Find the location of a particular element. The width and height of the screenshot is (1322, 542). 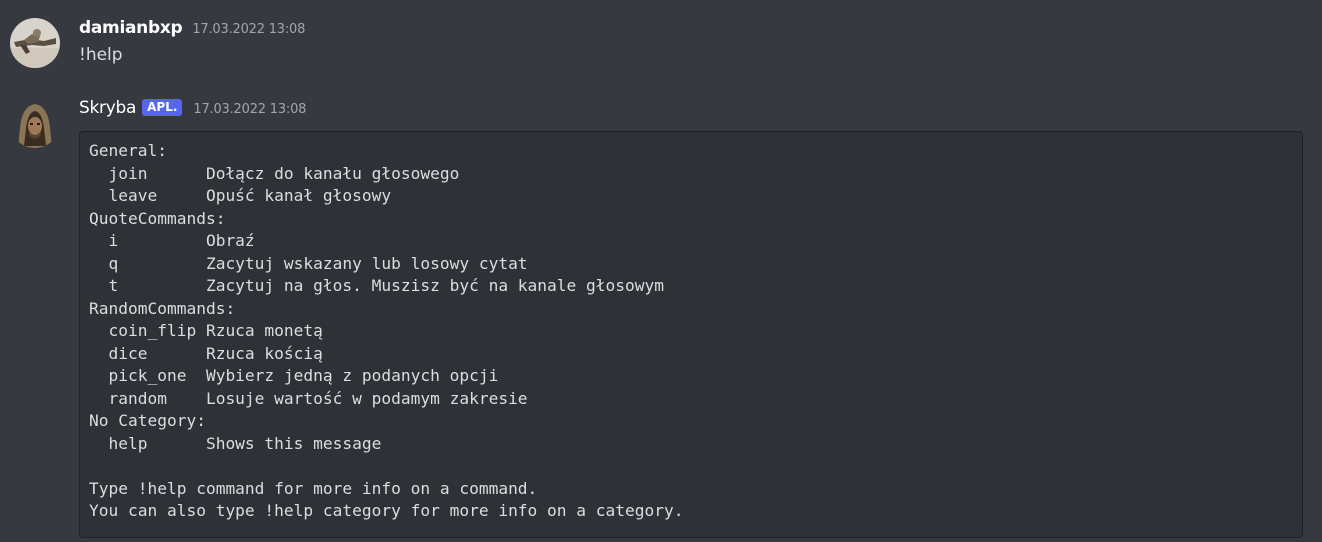

app-badge: APL. is located at coordinates (162, 107).